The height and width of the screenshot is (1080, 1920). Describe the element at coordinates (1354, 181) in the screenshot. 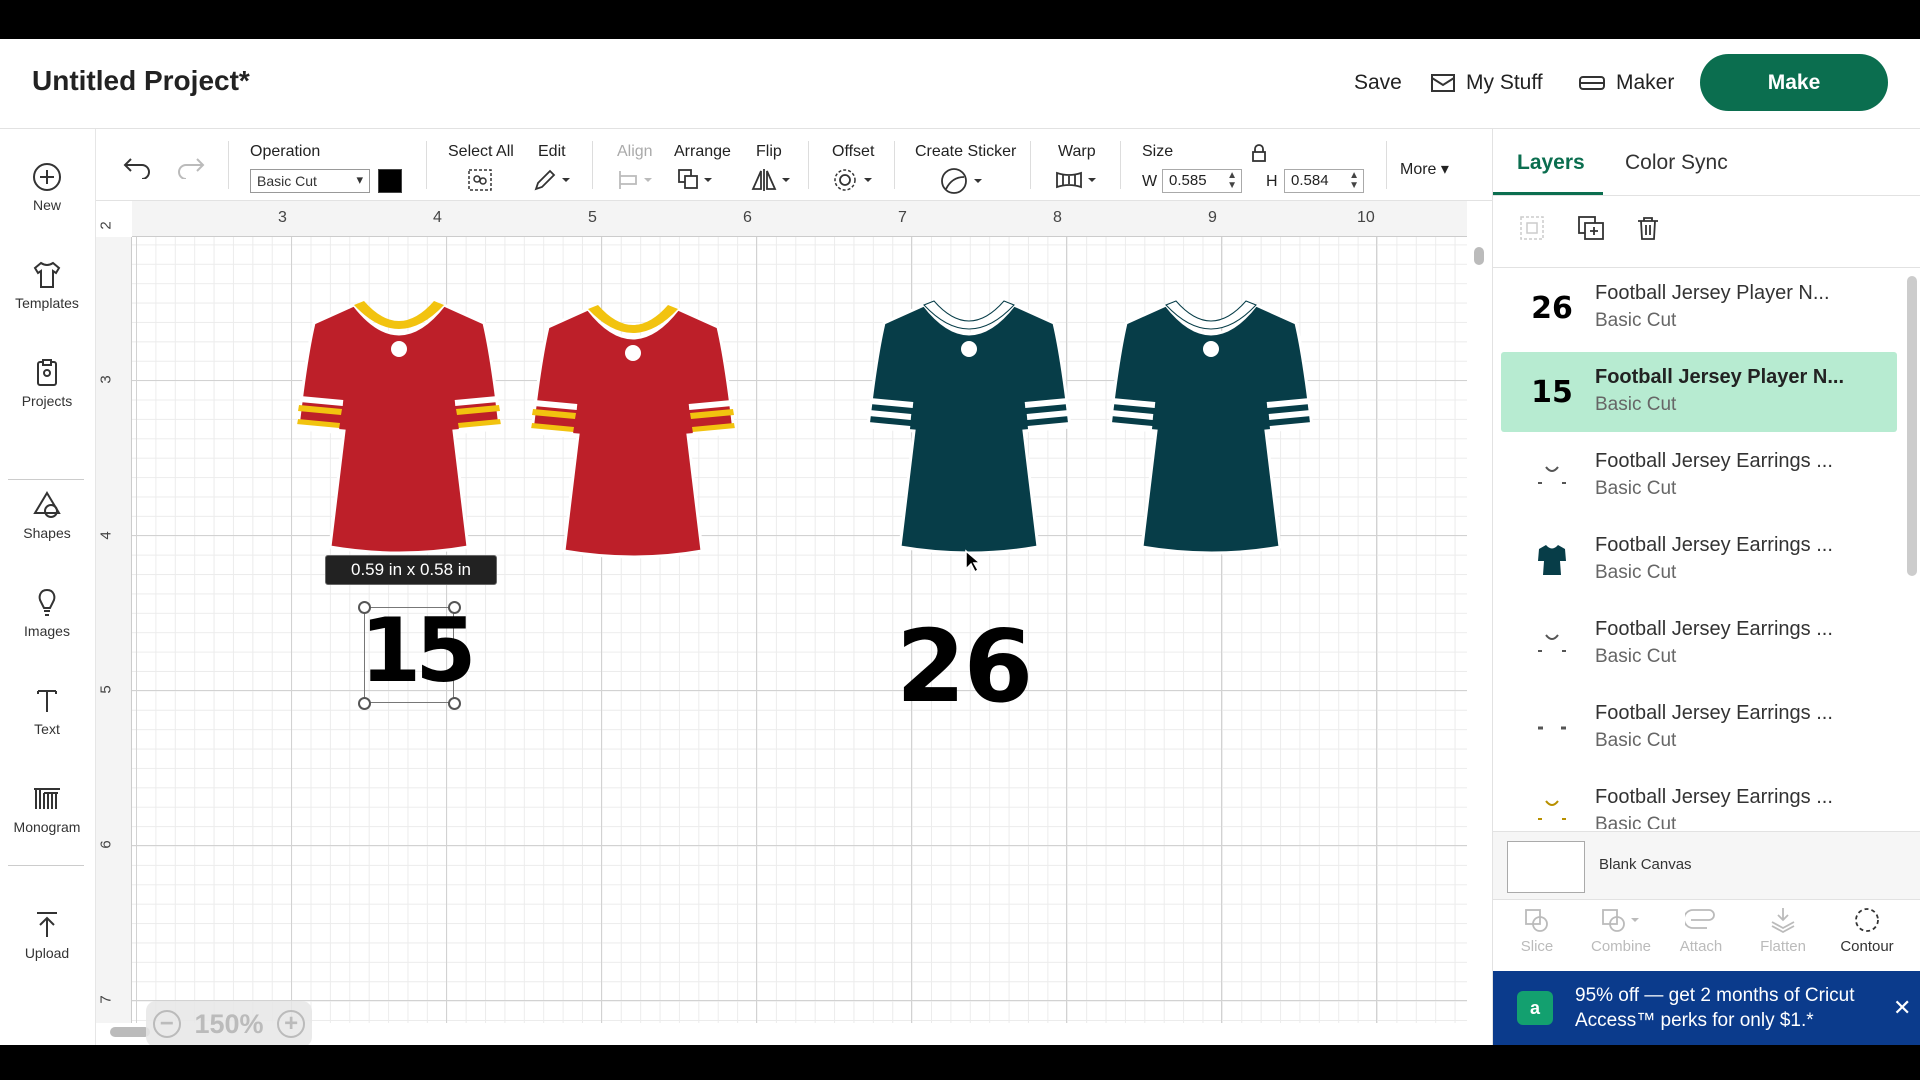

I see `height-stepper: ▲ ▼` at that location.